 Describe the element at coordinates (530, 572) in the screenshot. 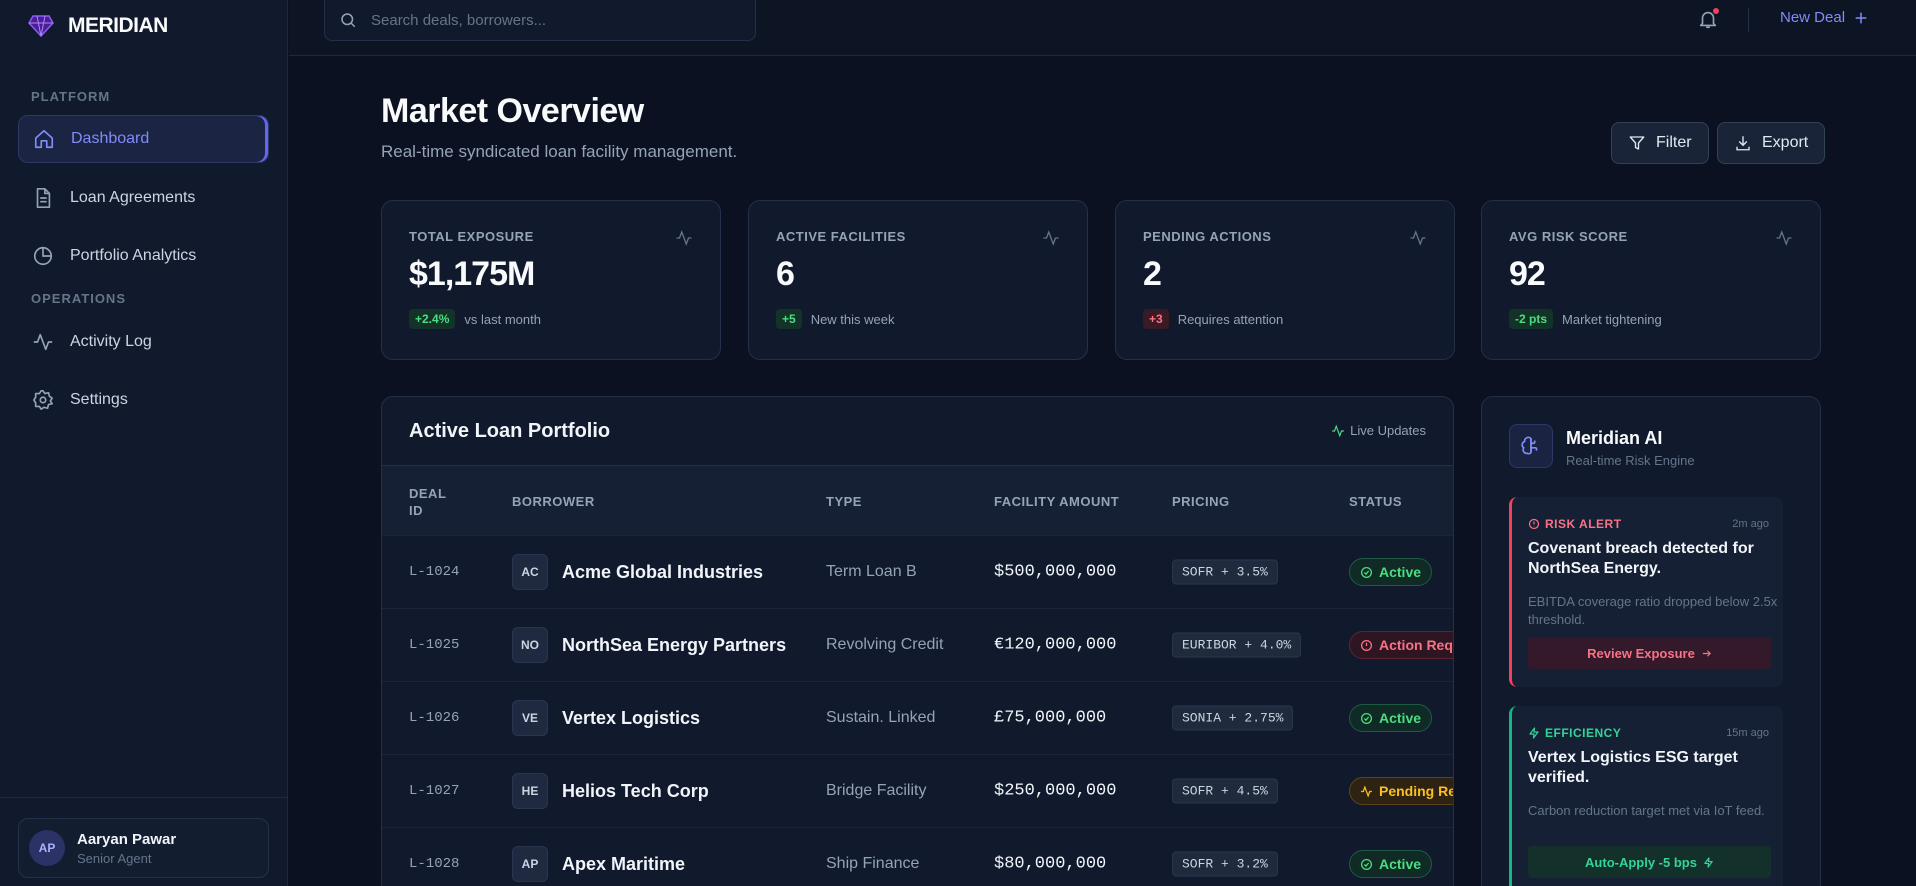

I see `borrower-initials: AC` at that location.